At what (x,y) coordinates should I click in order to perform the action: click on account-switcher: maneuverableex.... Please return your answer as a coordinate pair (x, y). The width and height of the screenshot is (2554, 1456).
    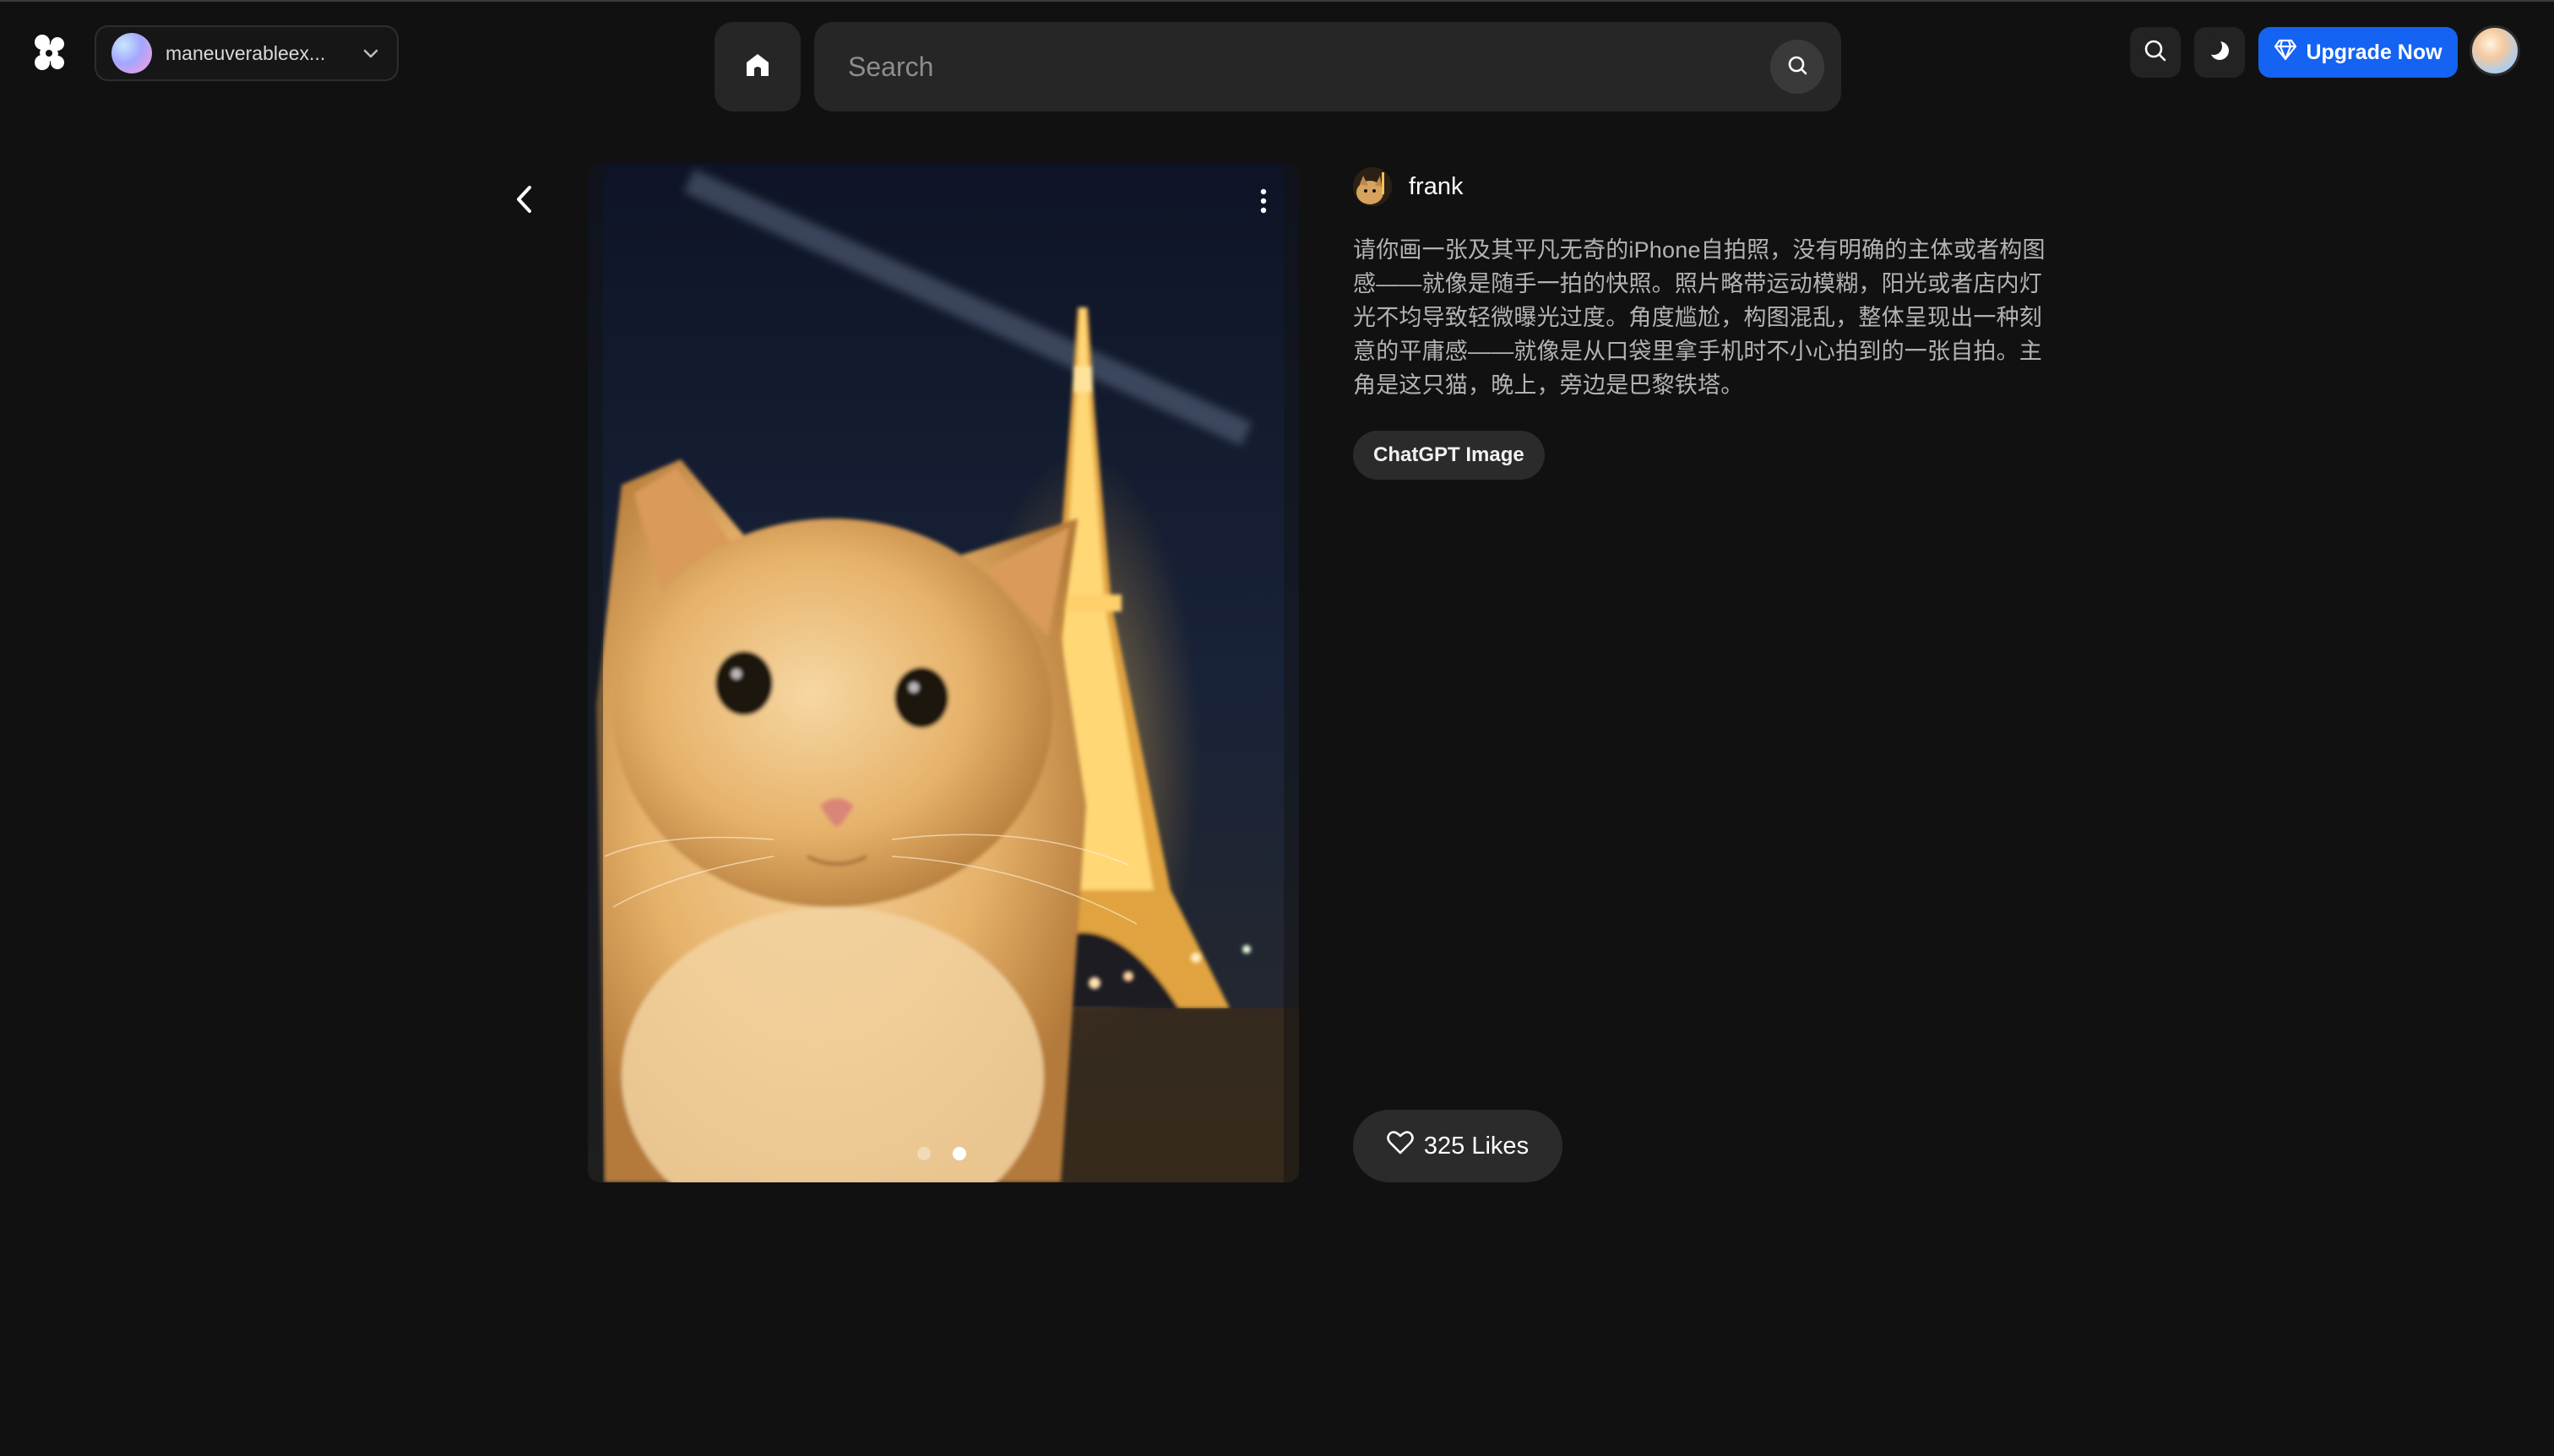
    Looking at the image, I should click on (247, 53).